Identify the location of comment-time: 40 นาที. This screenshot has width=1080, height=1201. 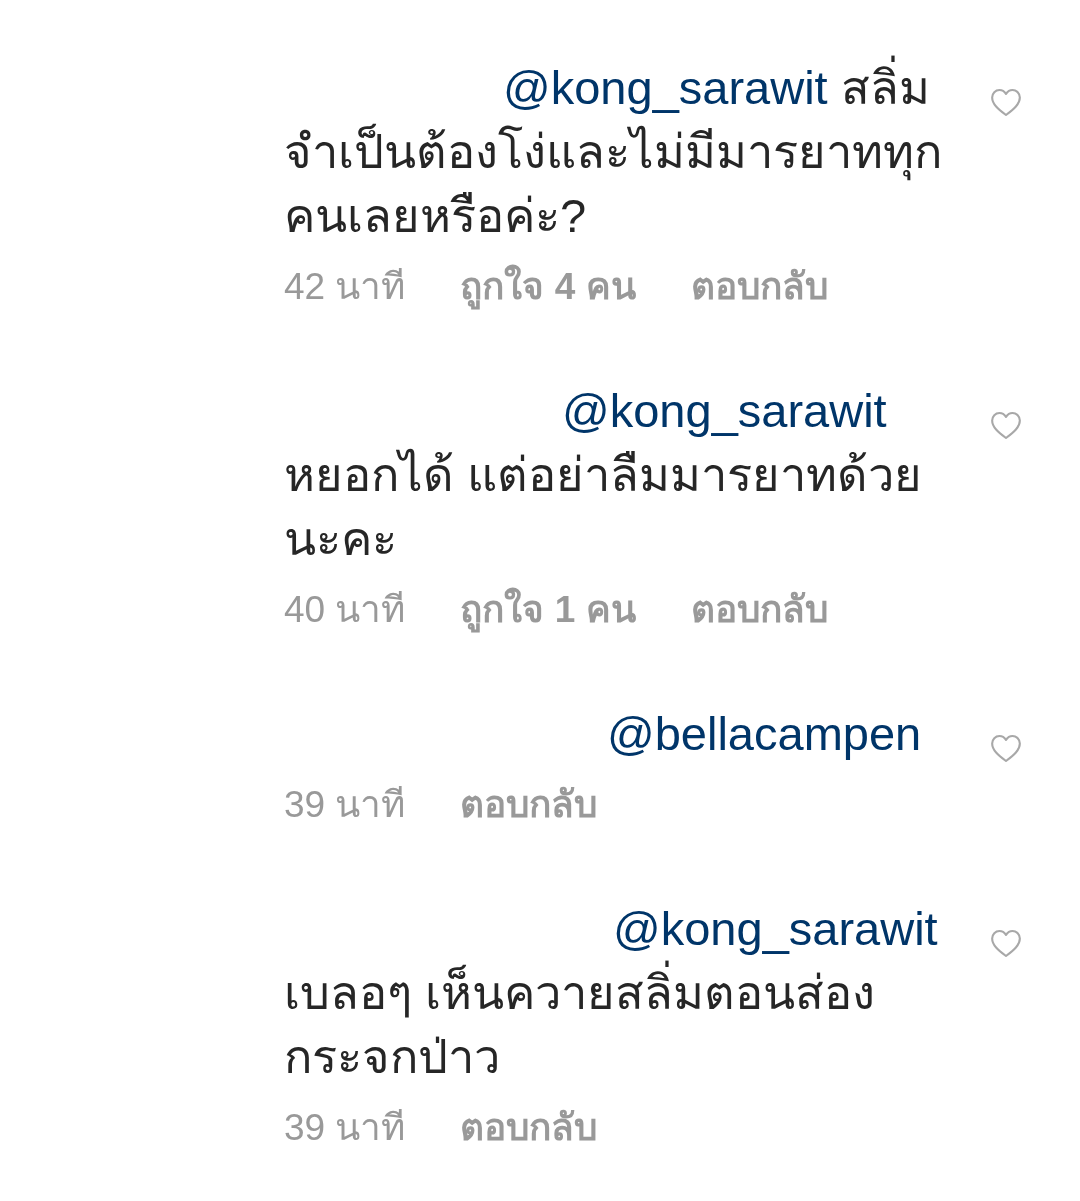
(345, 610).